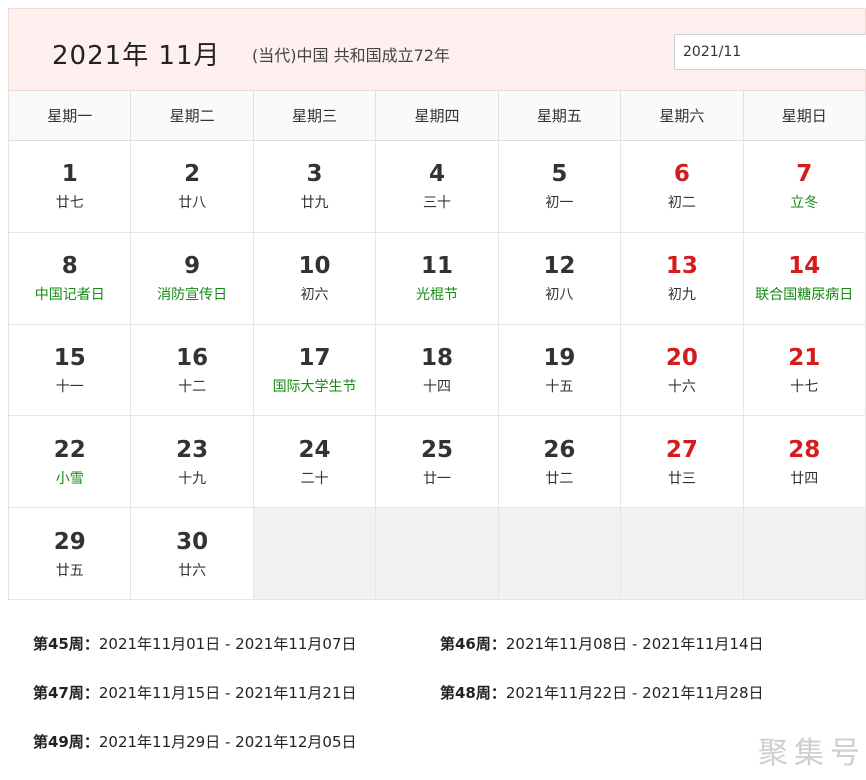 This screenshot has width=866, height=780. What do you see at coordinates (69, 357) in the screenshot?
I see `day-number: 15` at bounding box center [69, 357].